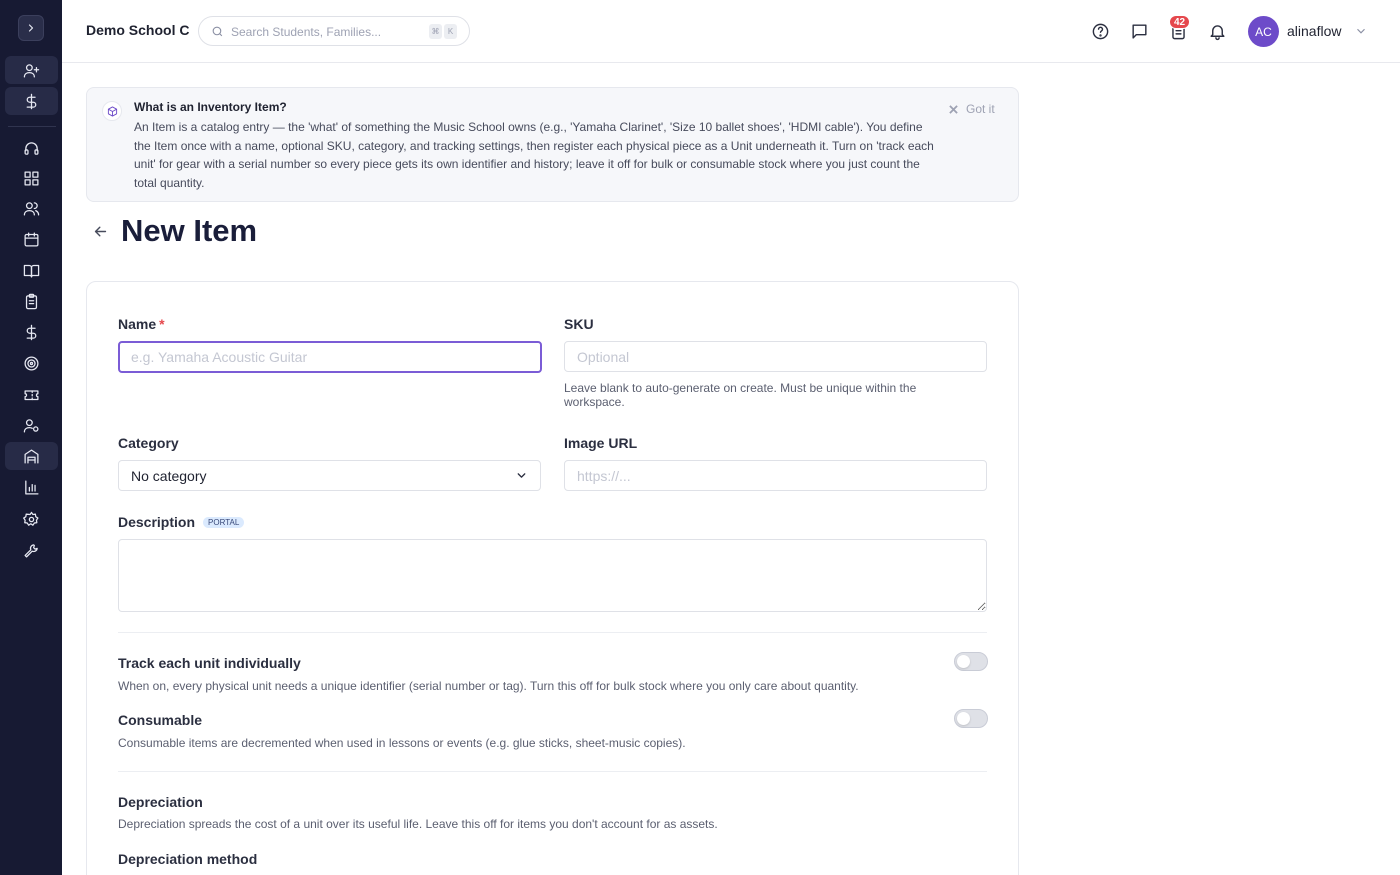 Image resolution: width=1400 pixels, height=875 pixels. I want to click on calendar-icon, so click(31, 239).